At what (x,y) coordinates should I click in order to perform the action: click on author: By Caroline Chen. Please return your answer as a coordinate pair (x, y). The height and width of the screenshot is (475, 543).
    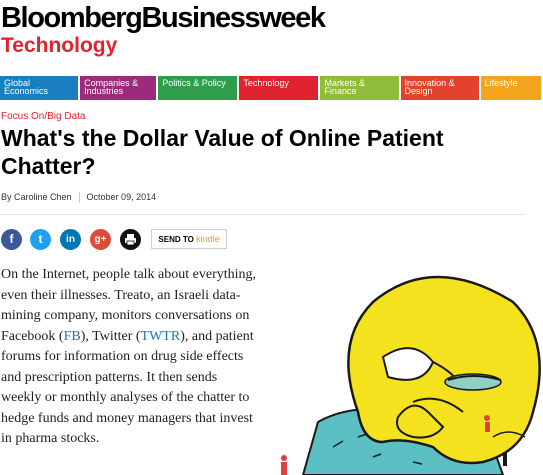
    Looking at the image, I should click on (36, 197).